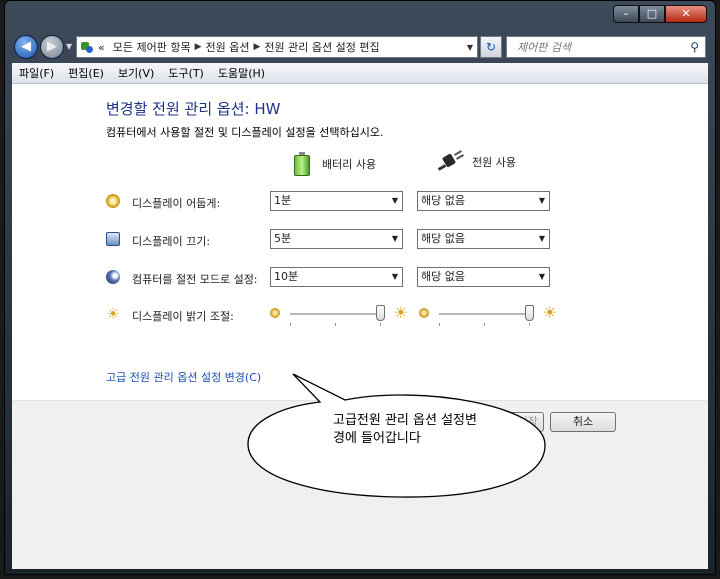  I want to click on search-input, so click(597, 47).